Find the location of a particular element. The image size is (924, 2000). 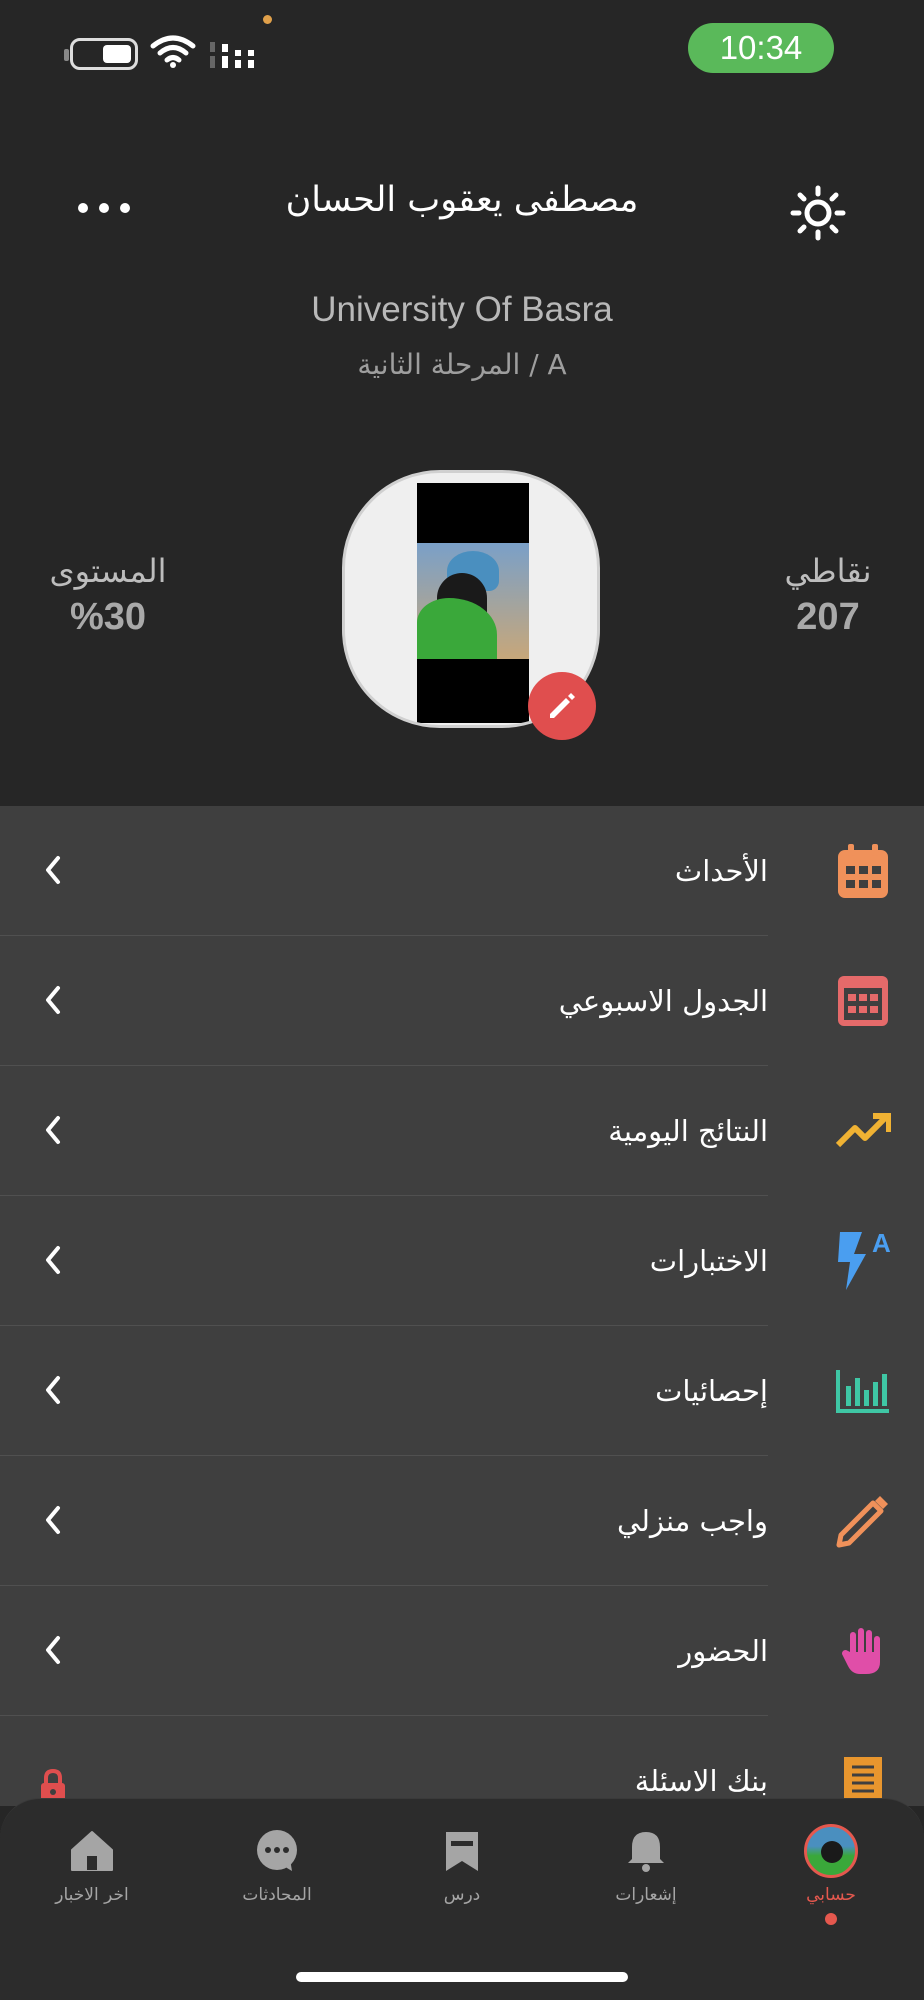

tab-my-account: حسابي is located at coordinates (831, 1874).